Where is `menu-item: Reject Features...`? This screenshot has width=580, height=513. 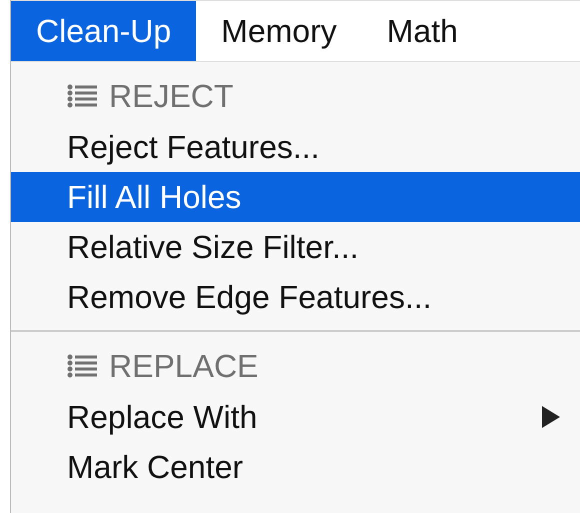 menu-item: Reject Features... is located at coordinates (295, 147).